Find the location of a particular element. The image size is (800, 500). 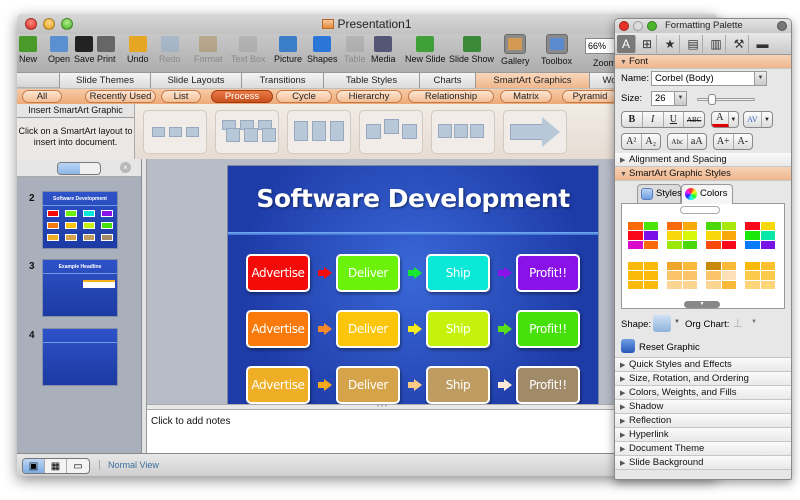

normal-view-button: ▣ is located at coordinates (34, 466).